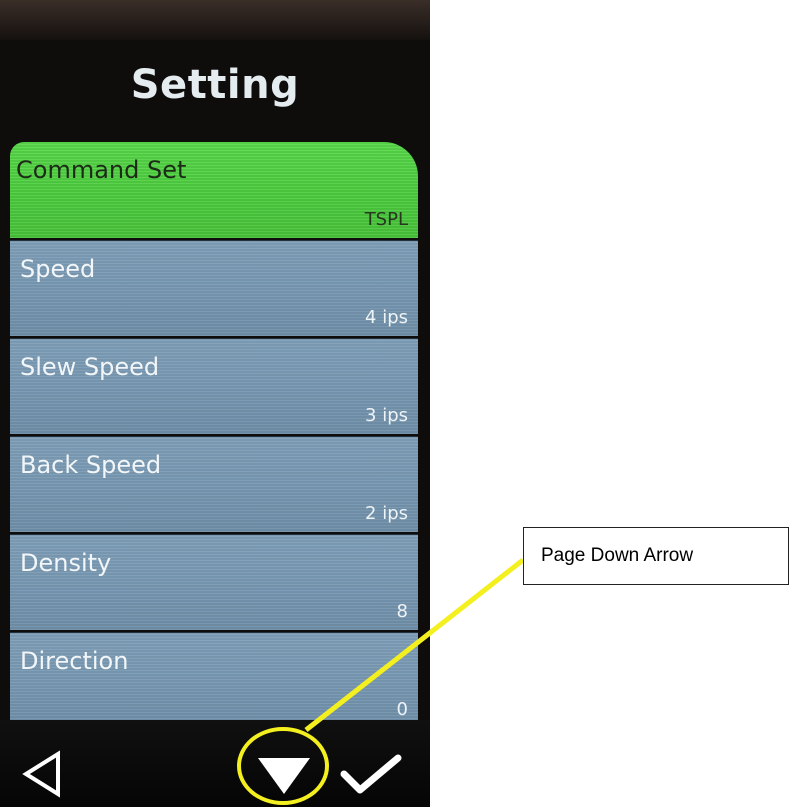 The height and width of the screenshot is (807, 793). I want to click on screen-title: Setting, so click(215, 85).